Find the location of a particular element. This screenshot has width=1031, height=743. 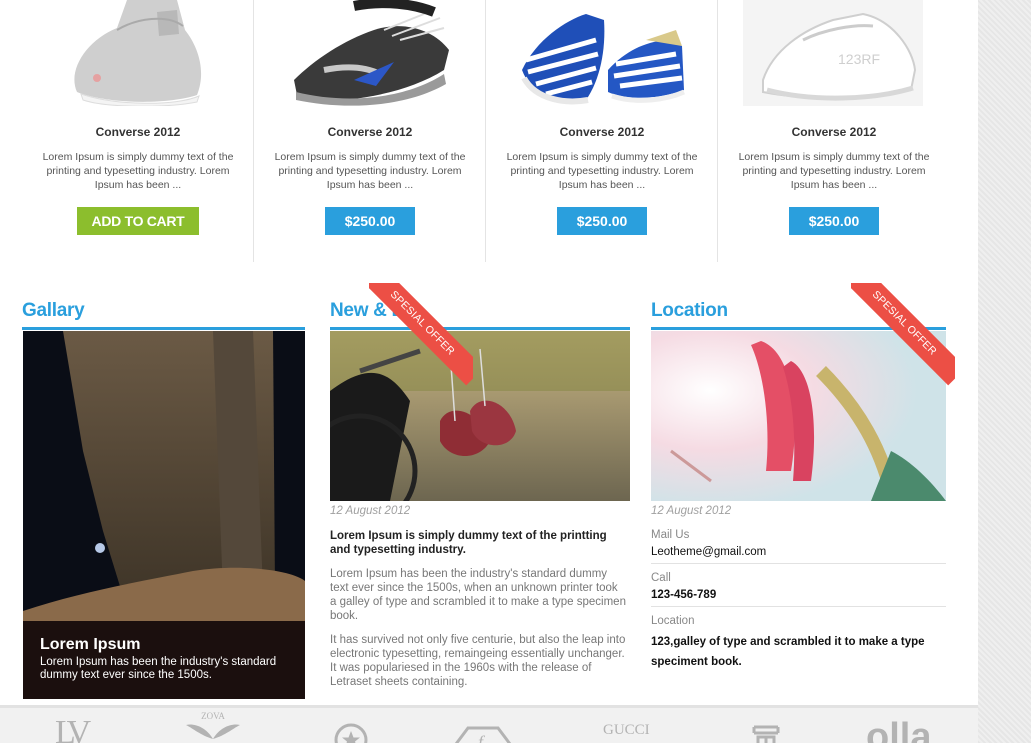

brand-name: ZOVA is located at coordinates (213, 716).